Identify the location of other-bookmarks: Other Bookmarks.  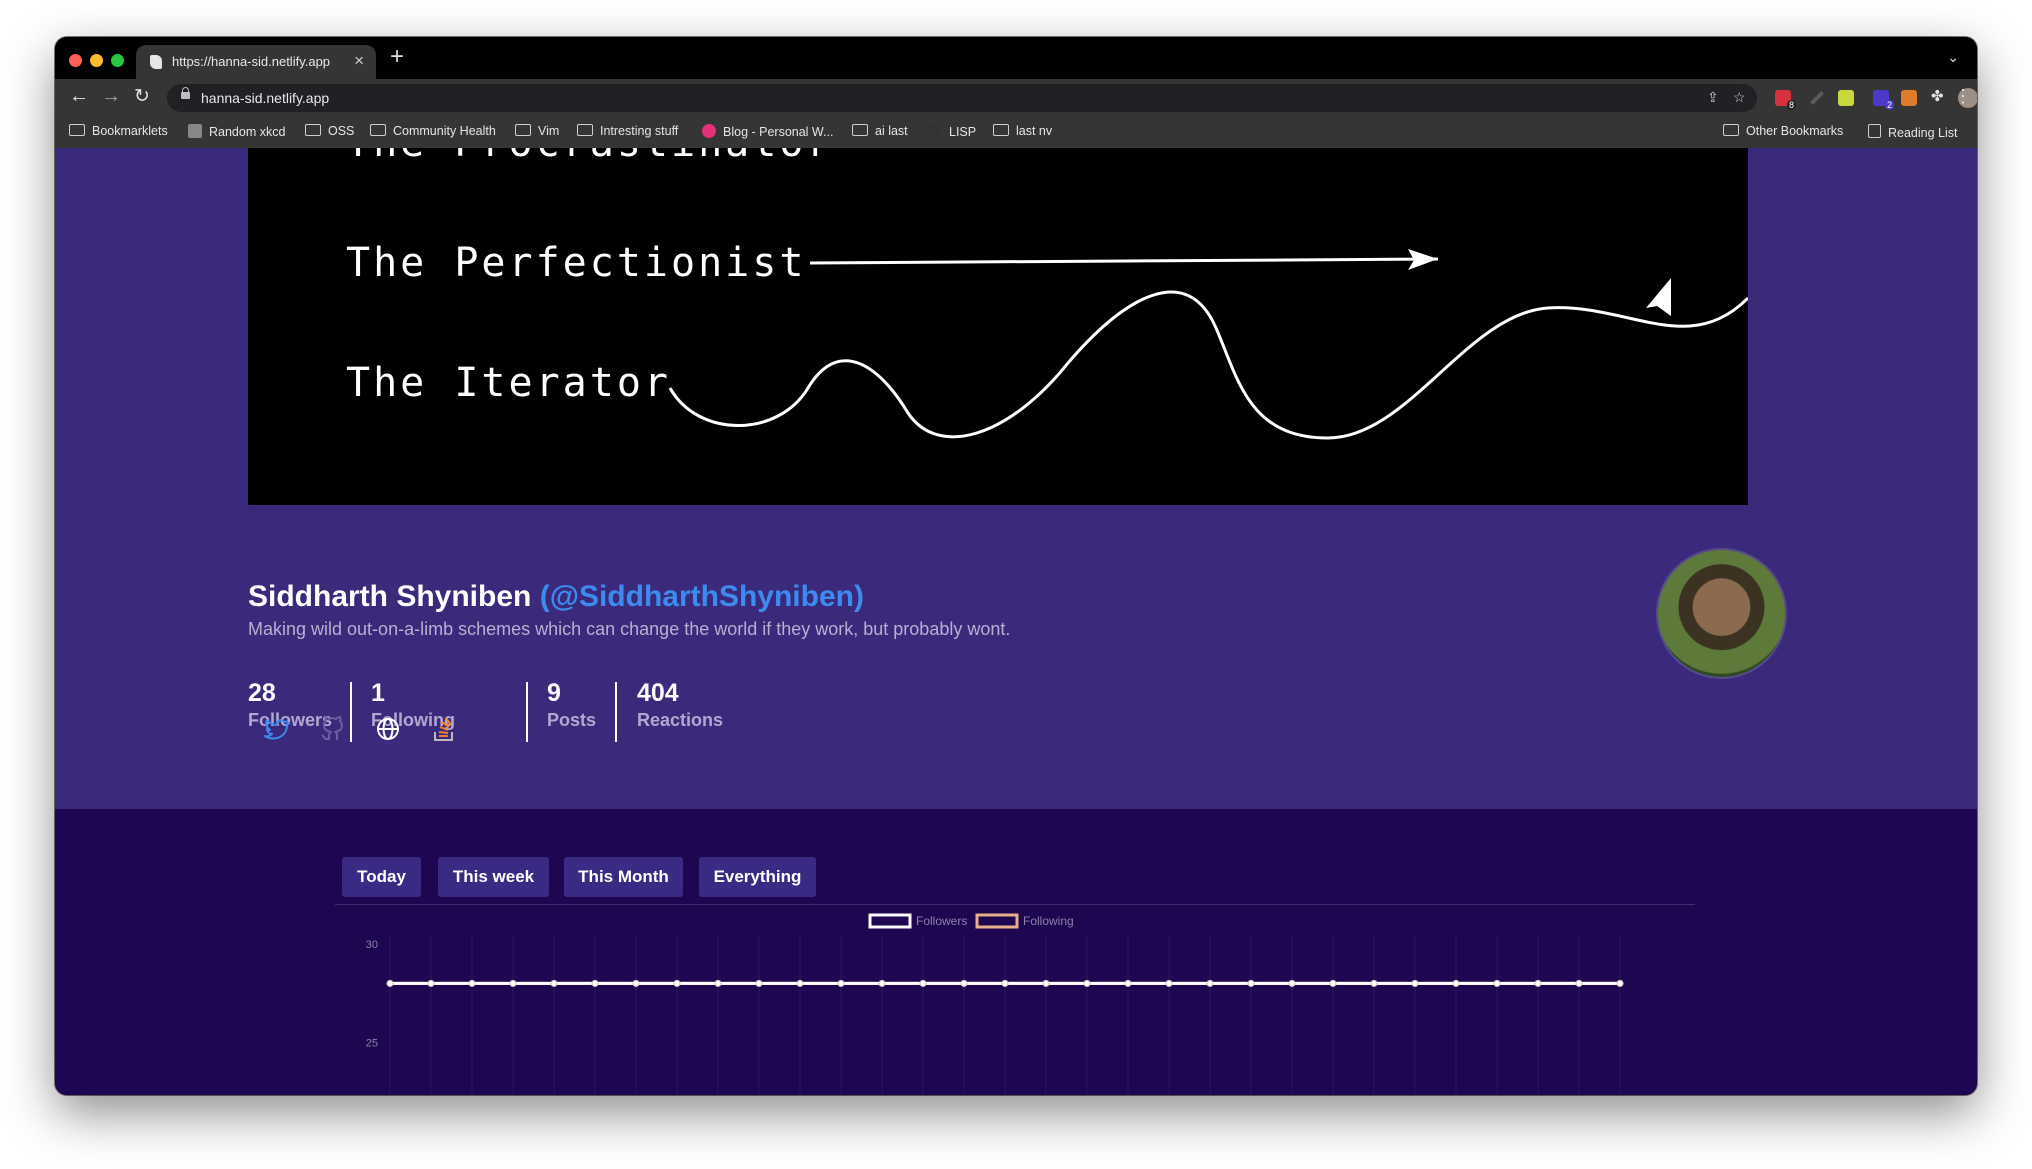
(1783, 131).